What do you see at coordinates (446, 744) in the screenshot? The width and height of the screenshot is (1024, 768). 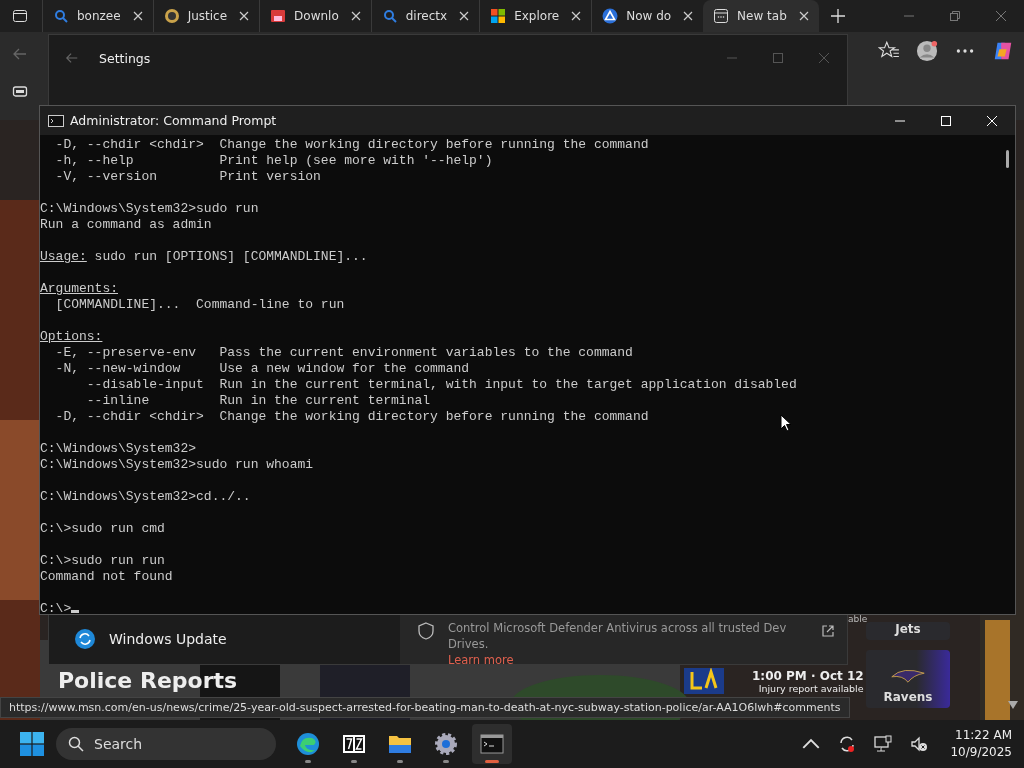 I see `settings-icon` at bounding box center [446, 744].